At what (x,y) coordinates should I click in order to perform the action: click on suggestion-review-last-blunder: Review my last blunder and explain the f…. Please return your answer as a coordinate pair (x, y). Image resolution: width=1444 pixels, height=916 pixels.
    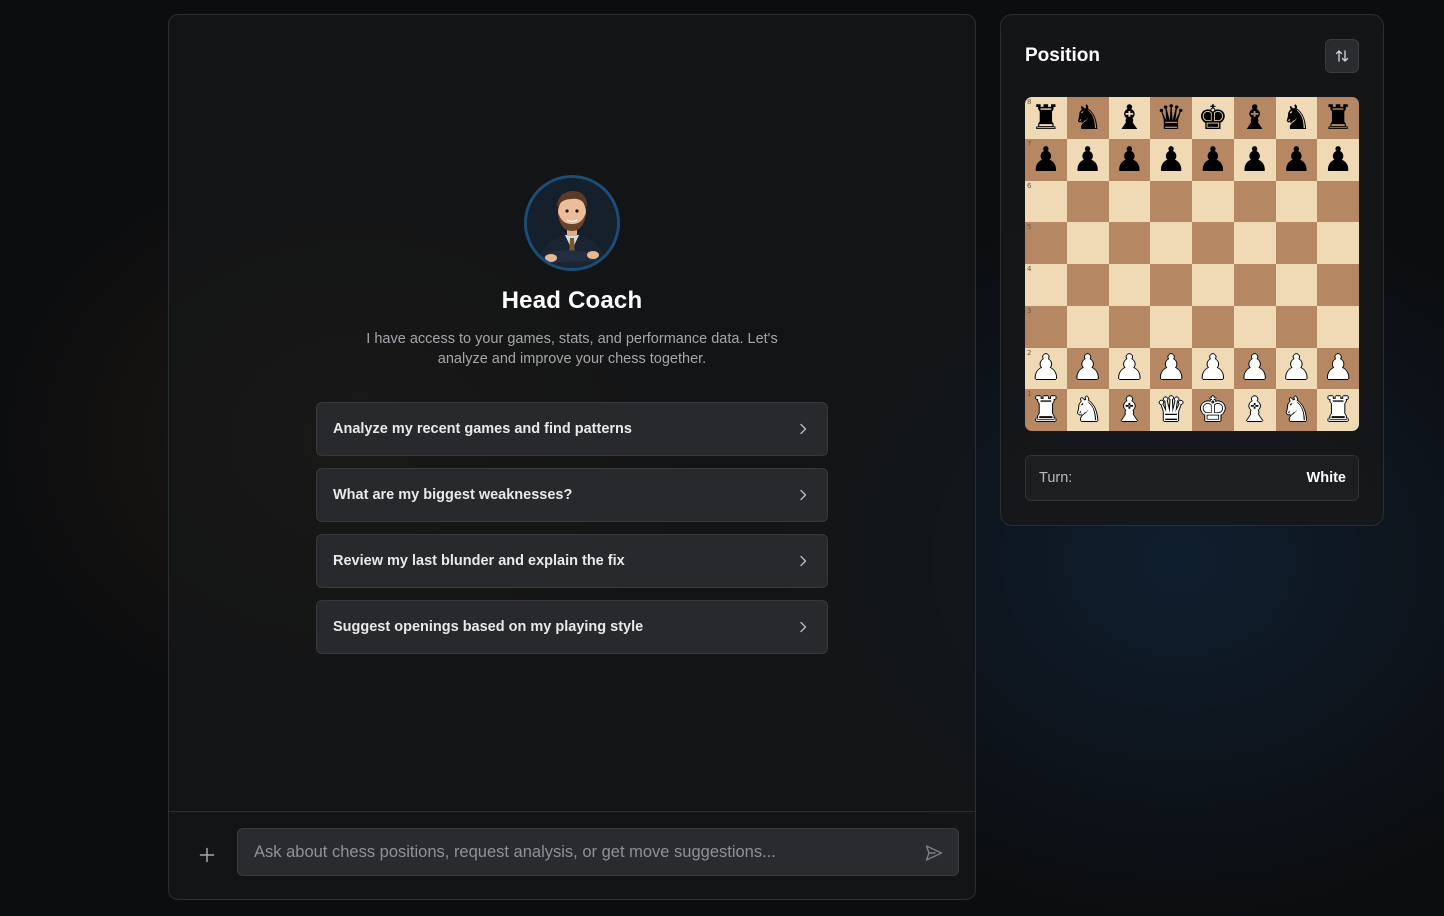
    Looking at the image, I should click on (572, 561).